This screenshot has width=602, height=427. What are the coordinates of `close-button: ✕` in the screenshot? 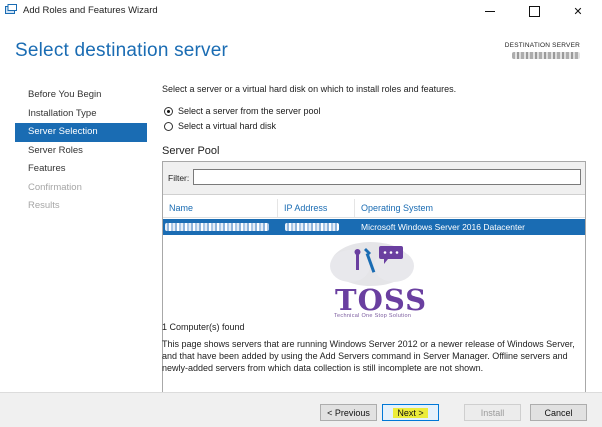 It's located at (578, 11).